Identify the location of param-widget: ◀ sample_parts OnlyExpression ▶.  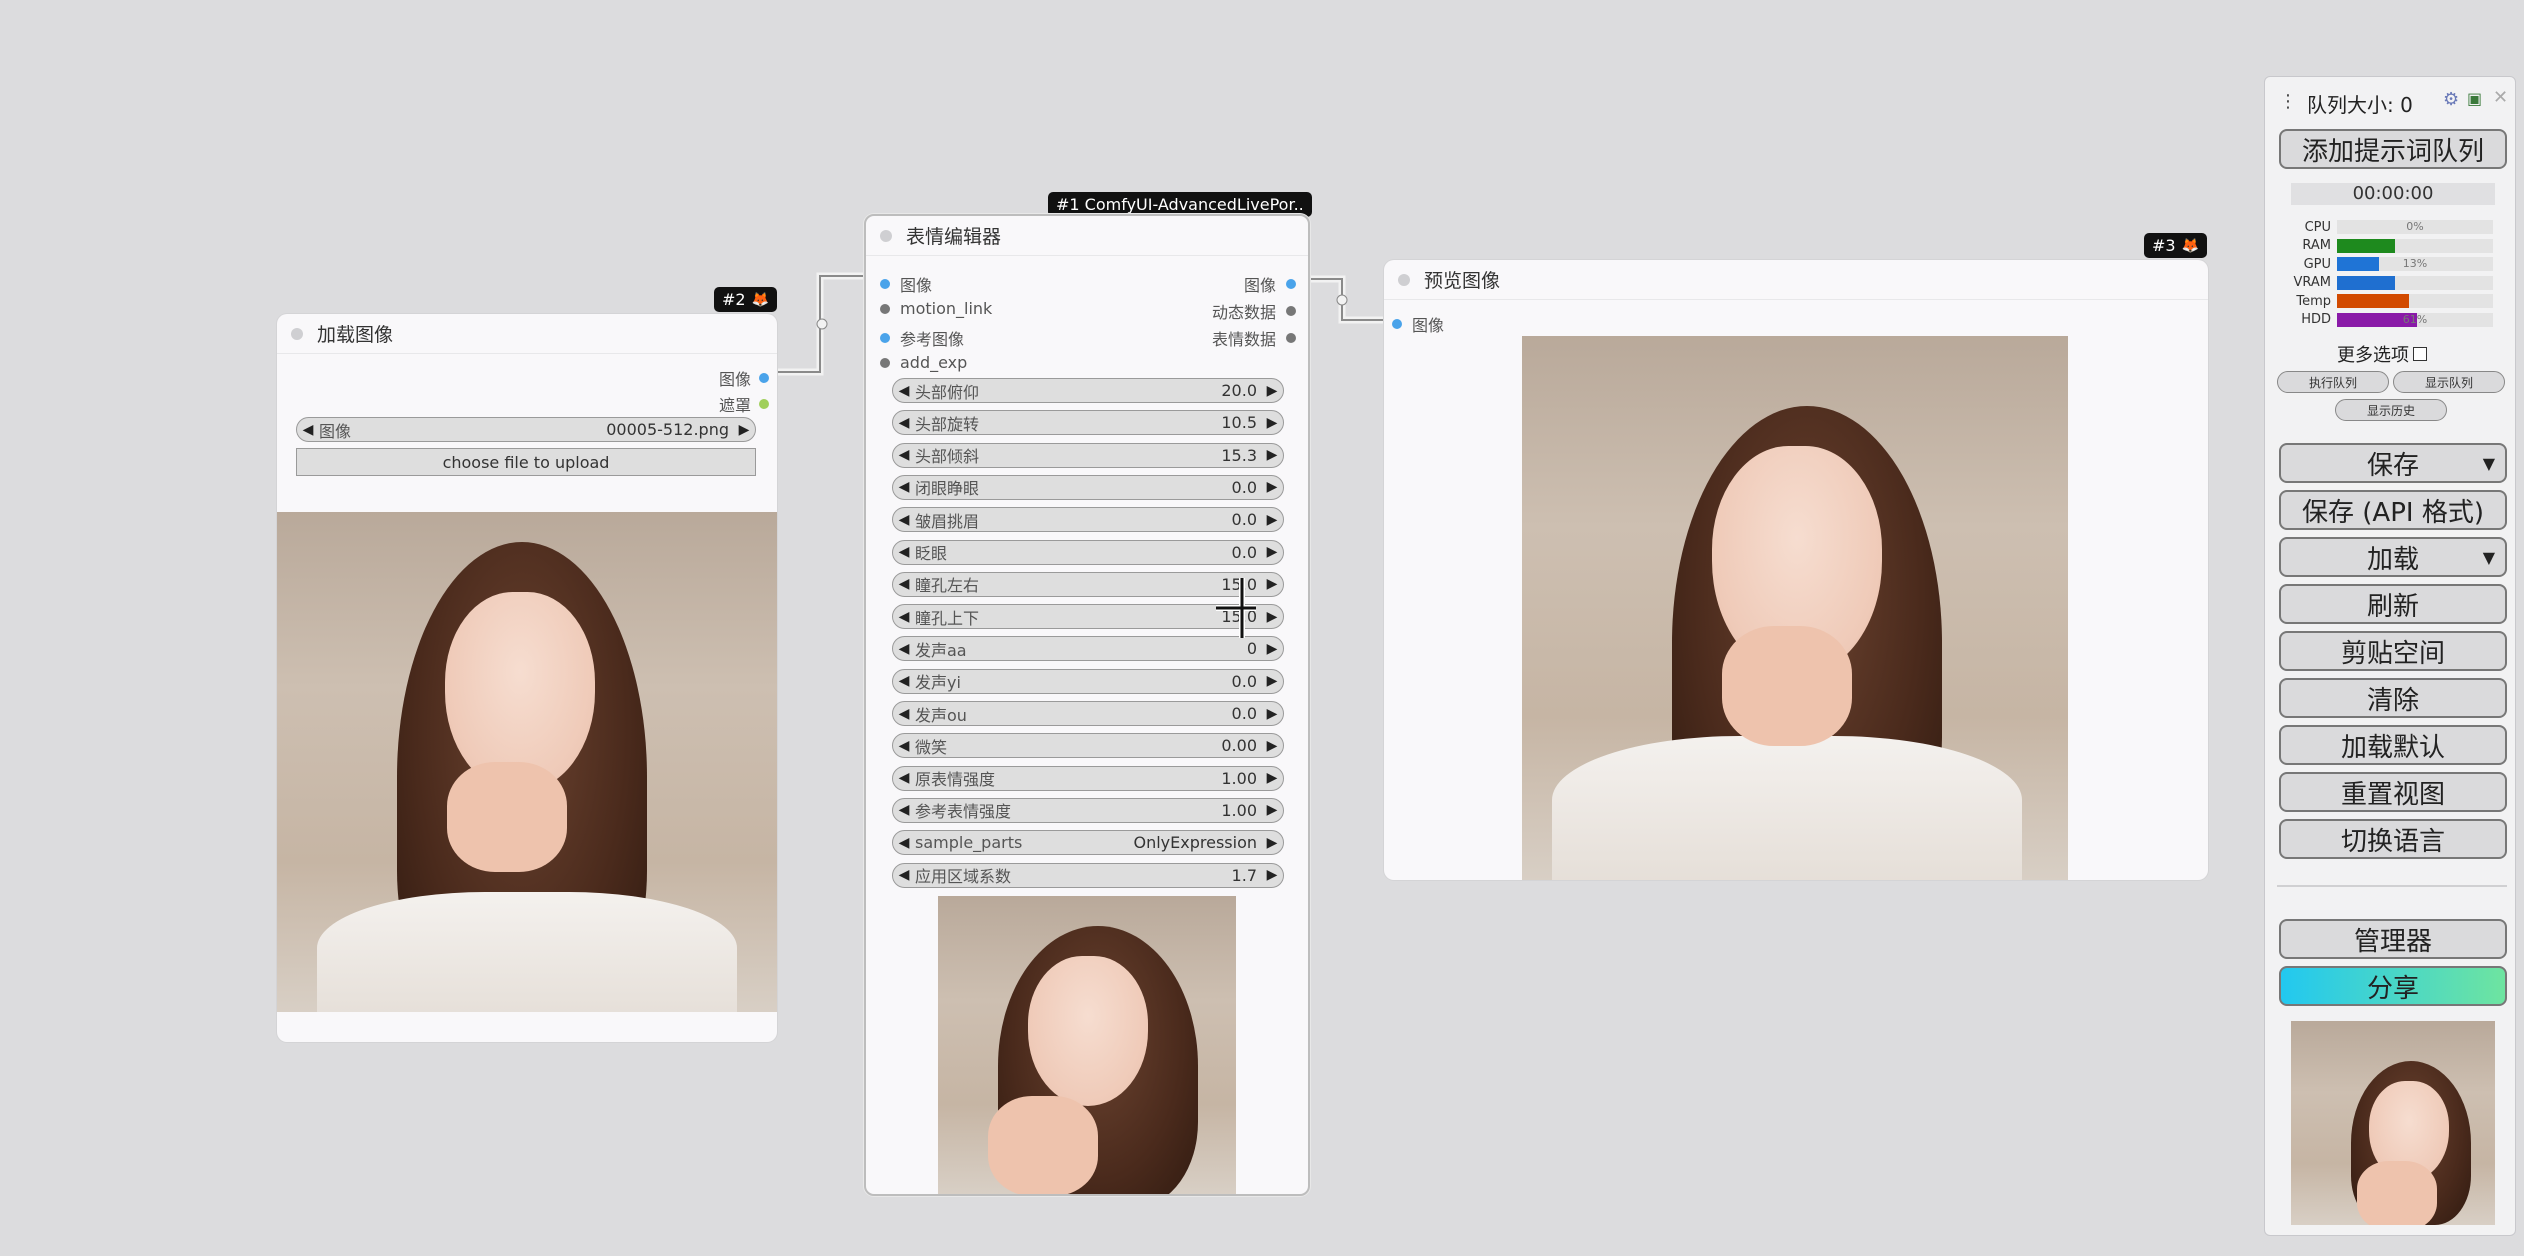
(1088, 843).